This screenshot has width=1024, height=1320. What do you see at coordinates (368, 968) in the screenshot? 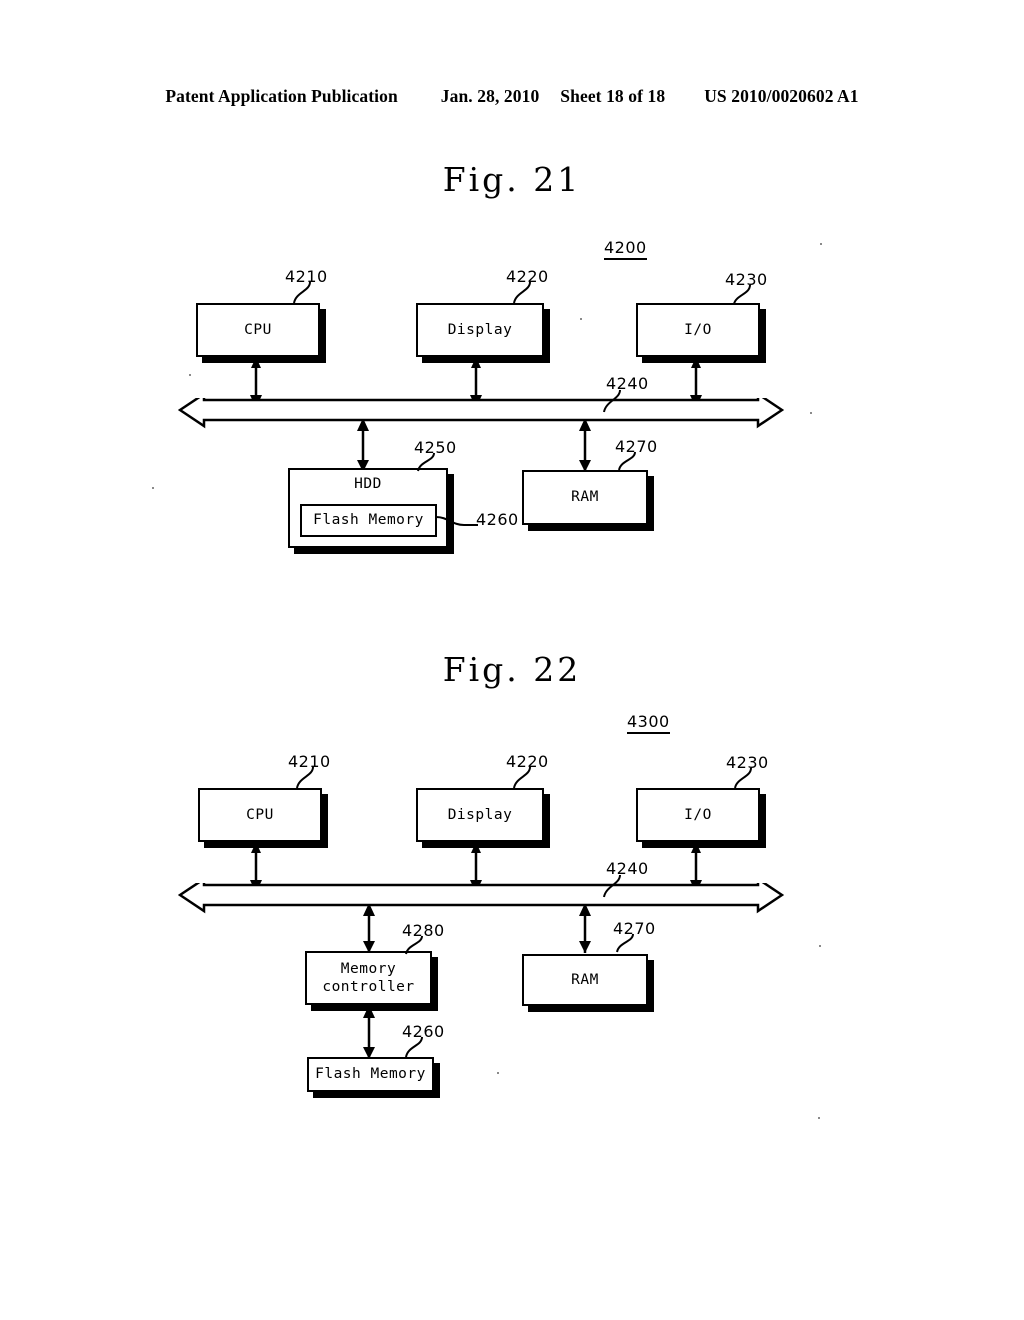
I see `block-memory-controller-label-line1: Memory` at bounding box center [368, 968].